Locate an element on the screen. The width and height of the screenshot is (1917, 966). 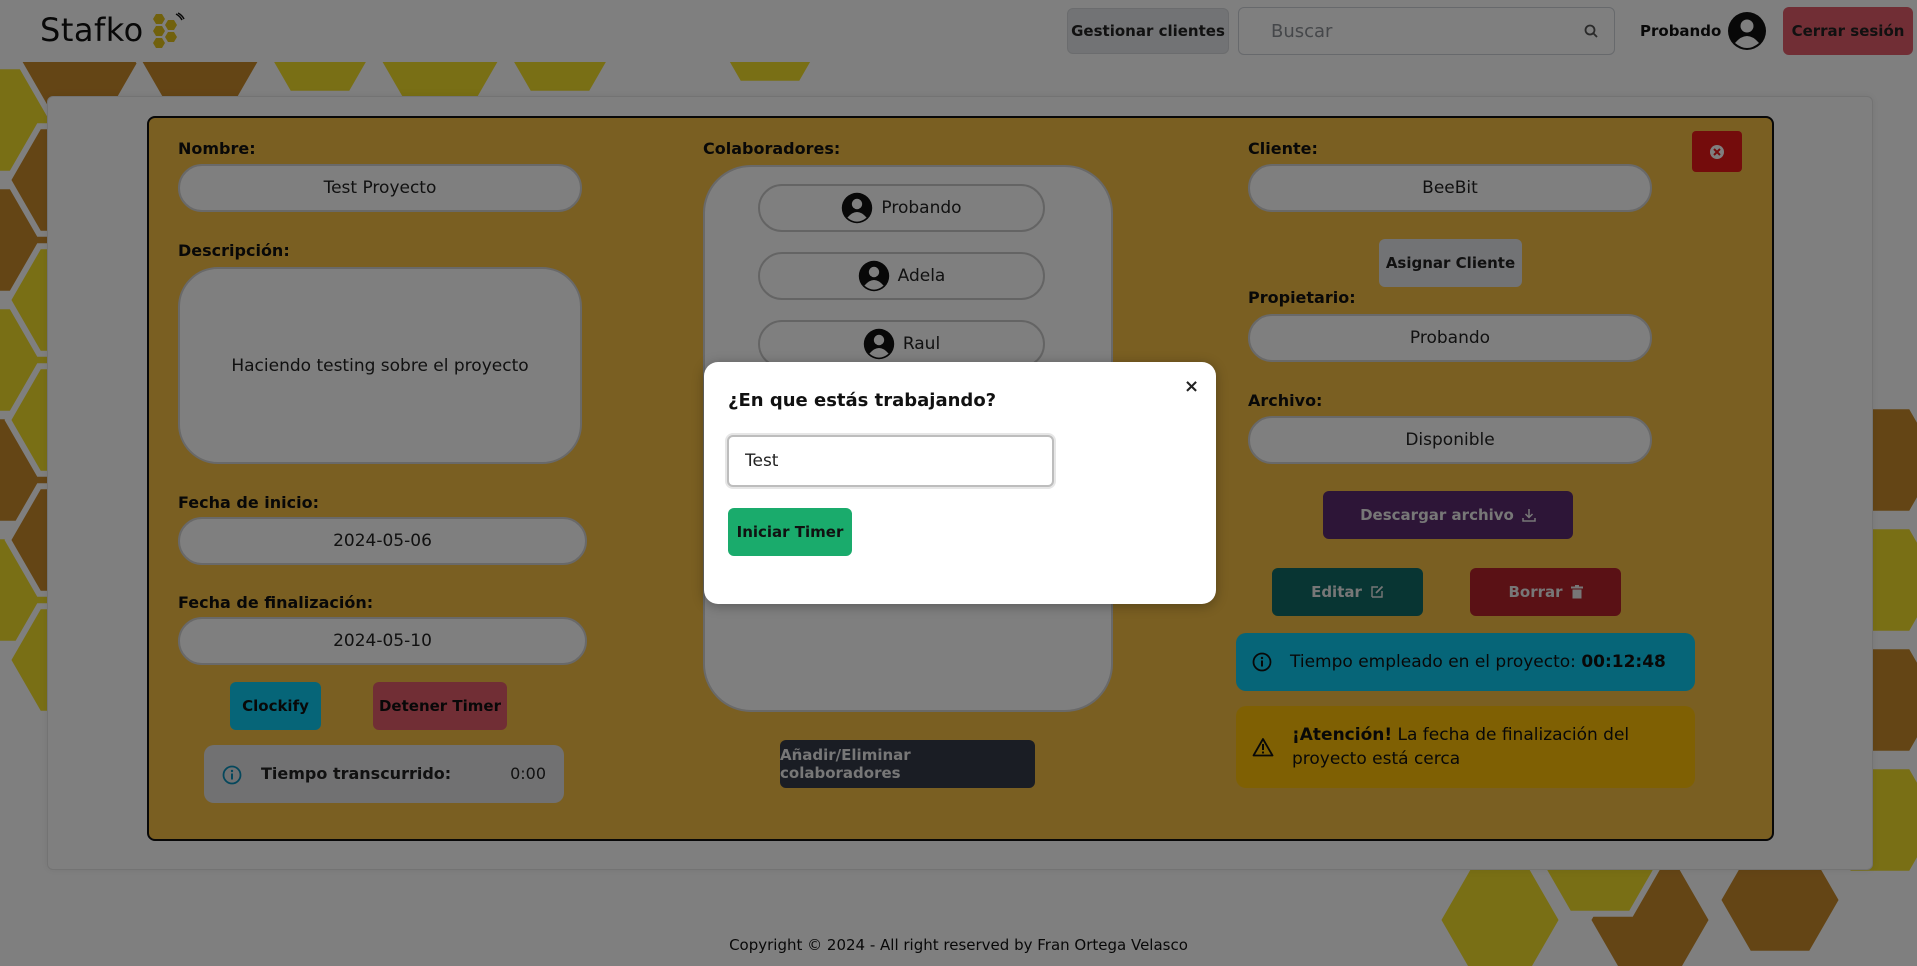
task-input is located at coordinates (890, 461).